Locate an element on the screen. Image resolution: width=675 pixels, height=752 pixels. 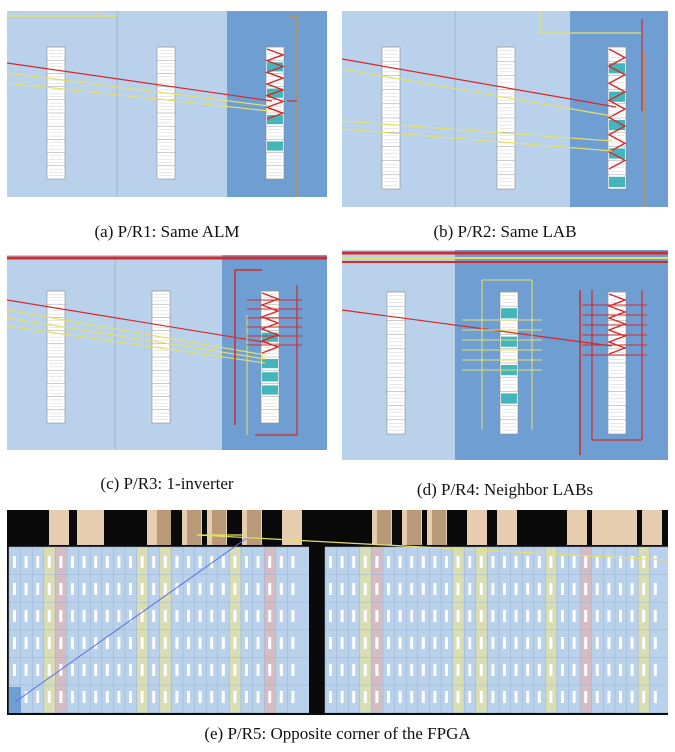
panel-c-routing-view is located at coordinates (167, 352).